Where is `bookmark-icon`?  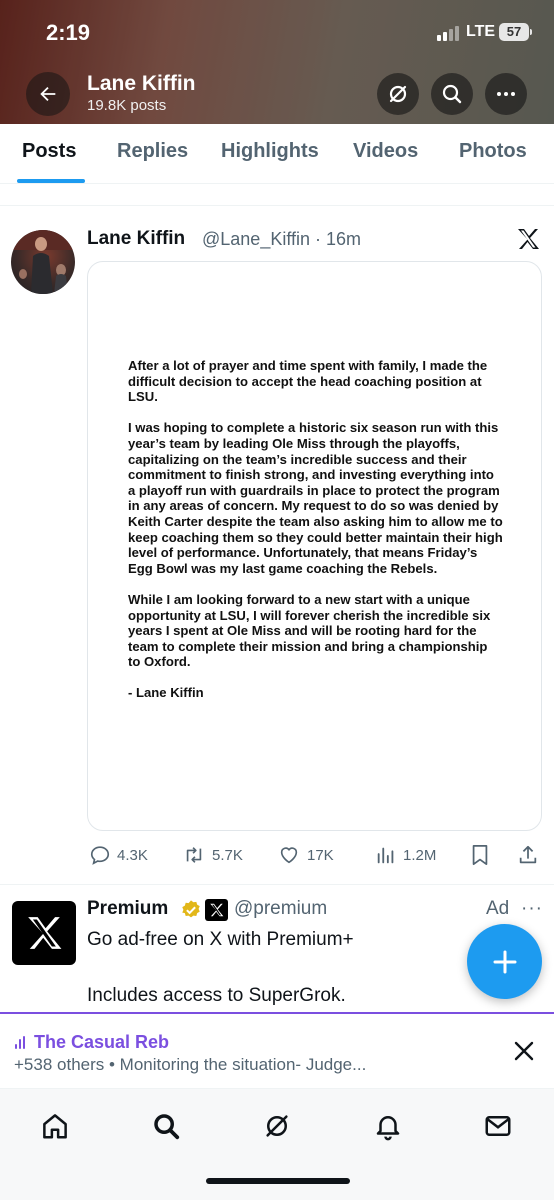 bookmark-icon is located at coordinates (480, 855).